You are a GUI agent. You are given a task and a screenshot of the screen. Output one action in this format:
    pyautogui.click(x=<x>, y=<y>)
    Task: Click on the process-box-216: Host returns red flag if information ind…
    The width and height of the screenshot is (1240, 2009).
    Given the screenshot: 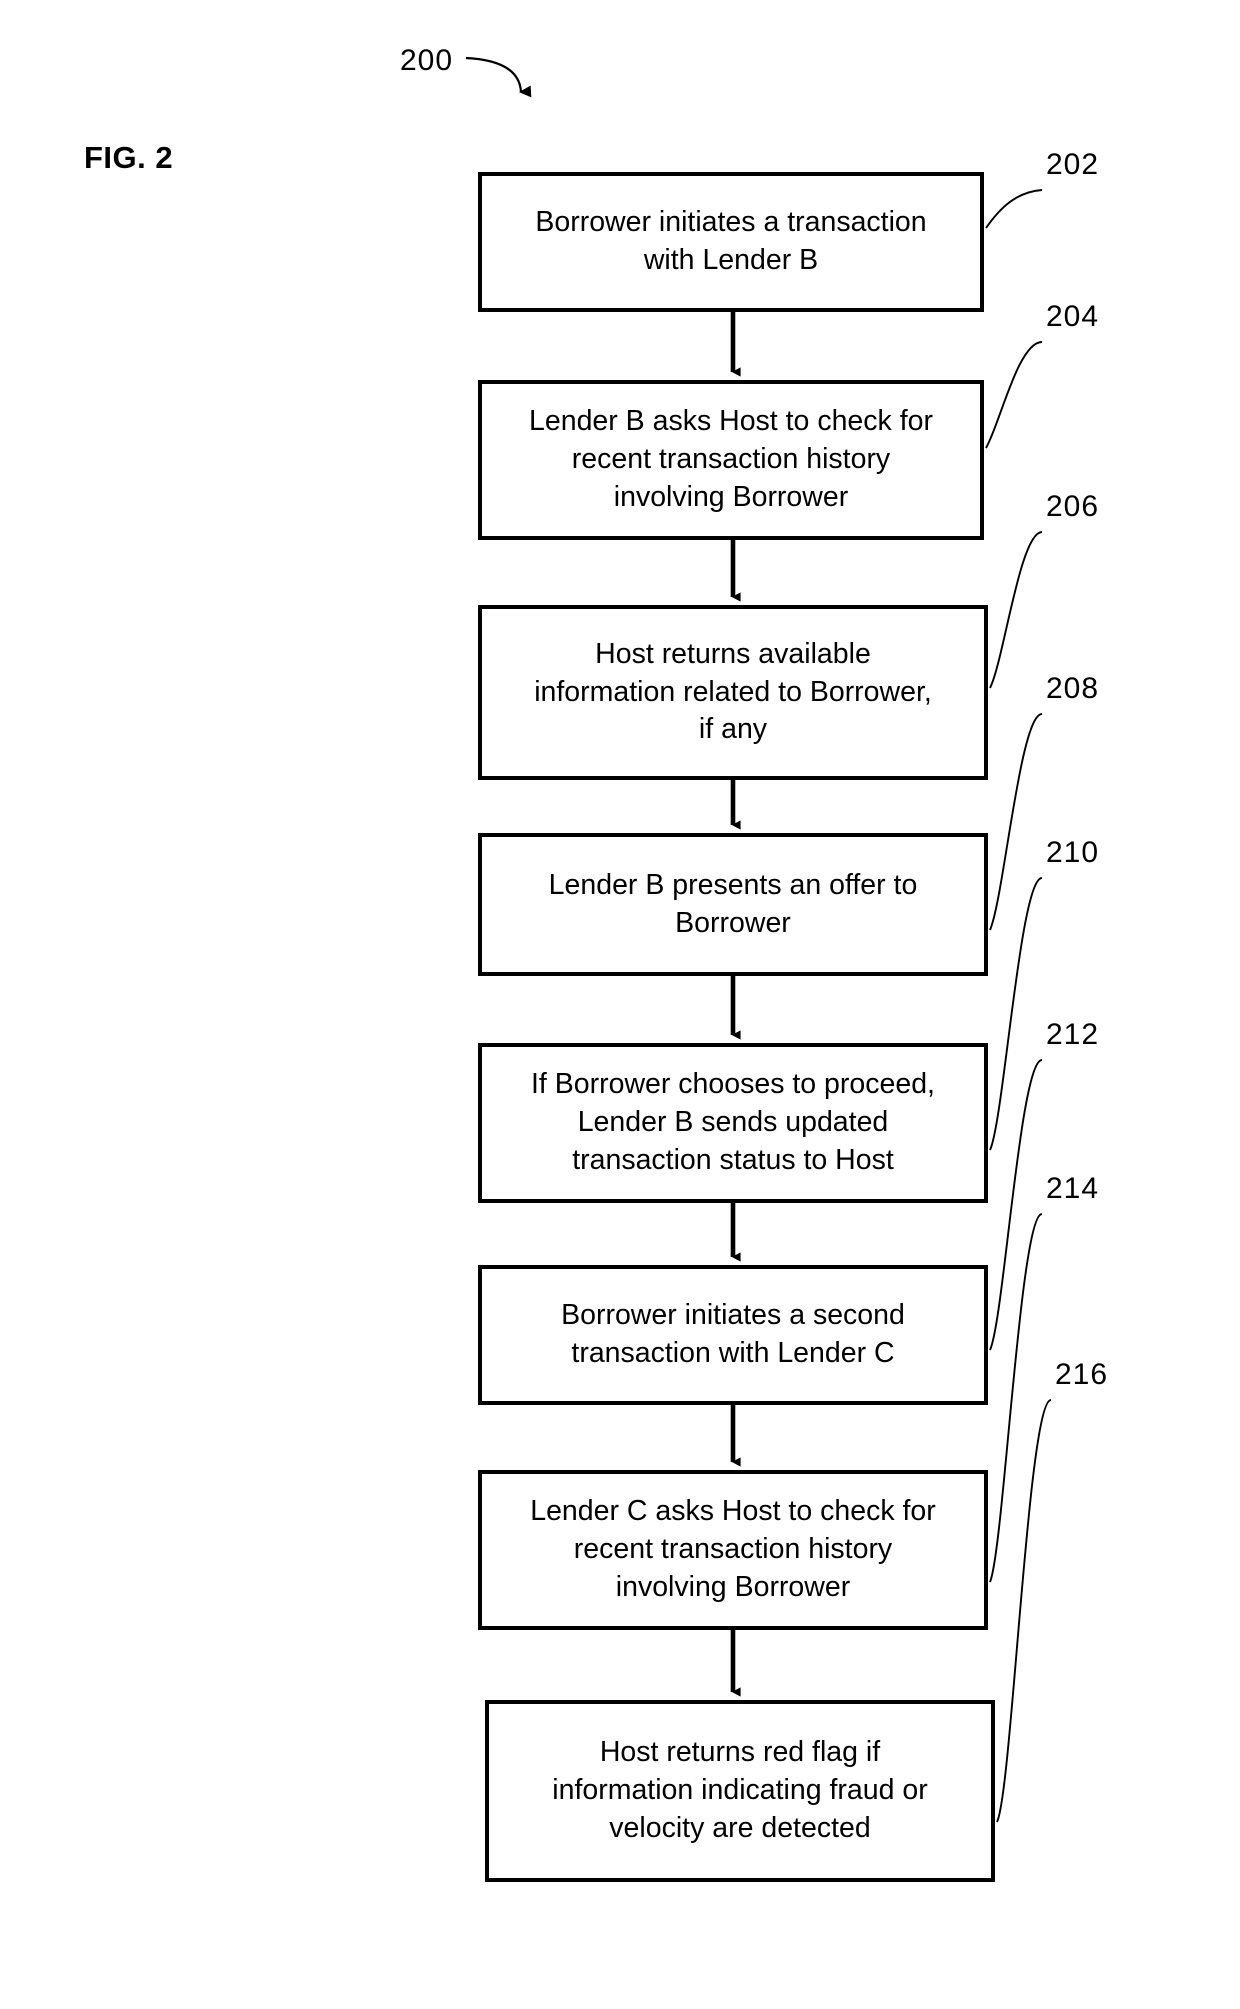 What is the action you would take?
    pyautogui.click(x=740, y=1791)
    